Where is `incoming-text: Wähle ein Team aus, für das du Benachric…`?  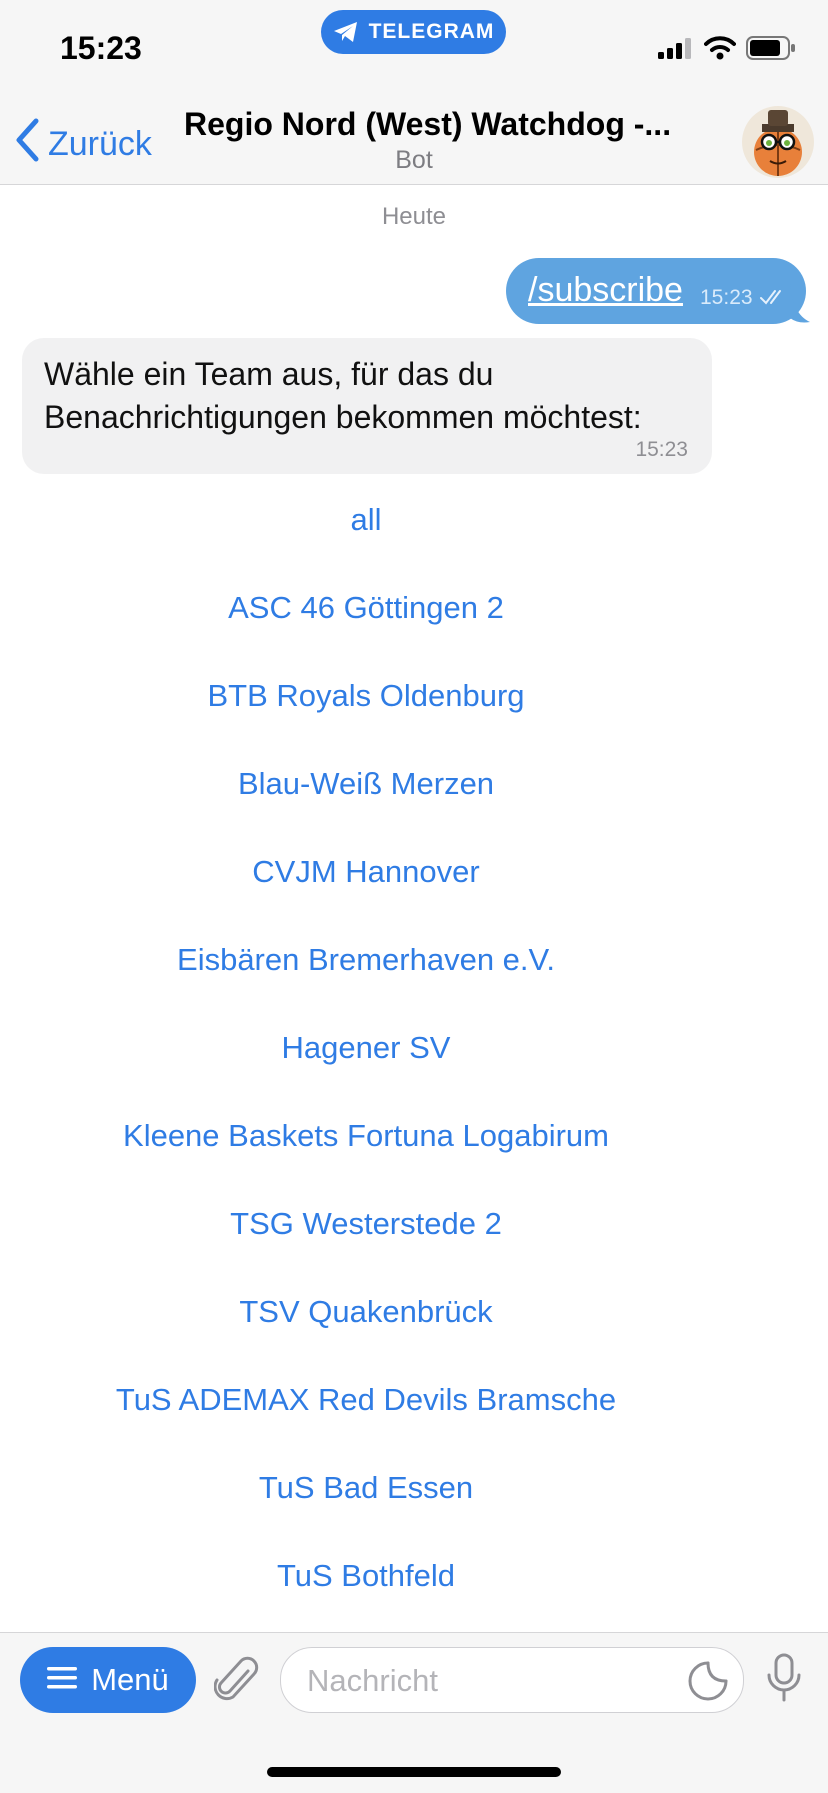 incoming-text: Wähle ein Team aus, für das du Benachric… is located at coordinates (343, 395).